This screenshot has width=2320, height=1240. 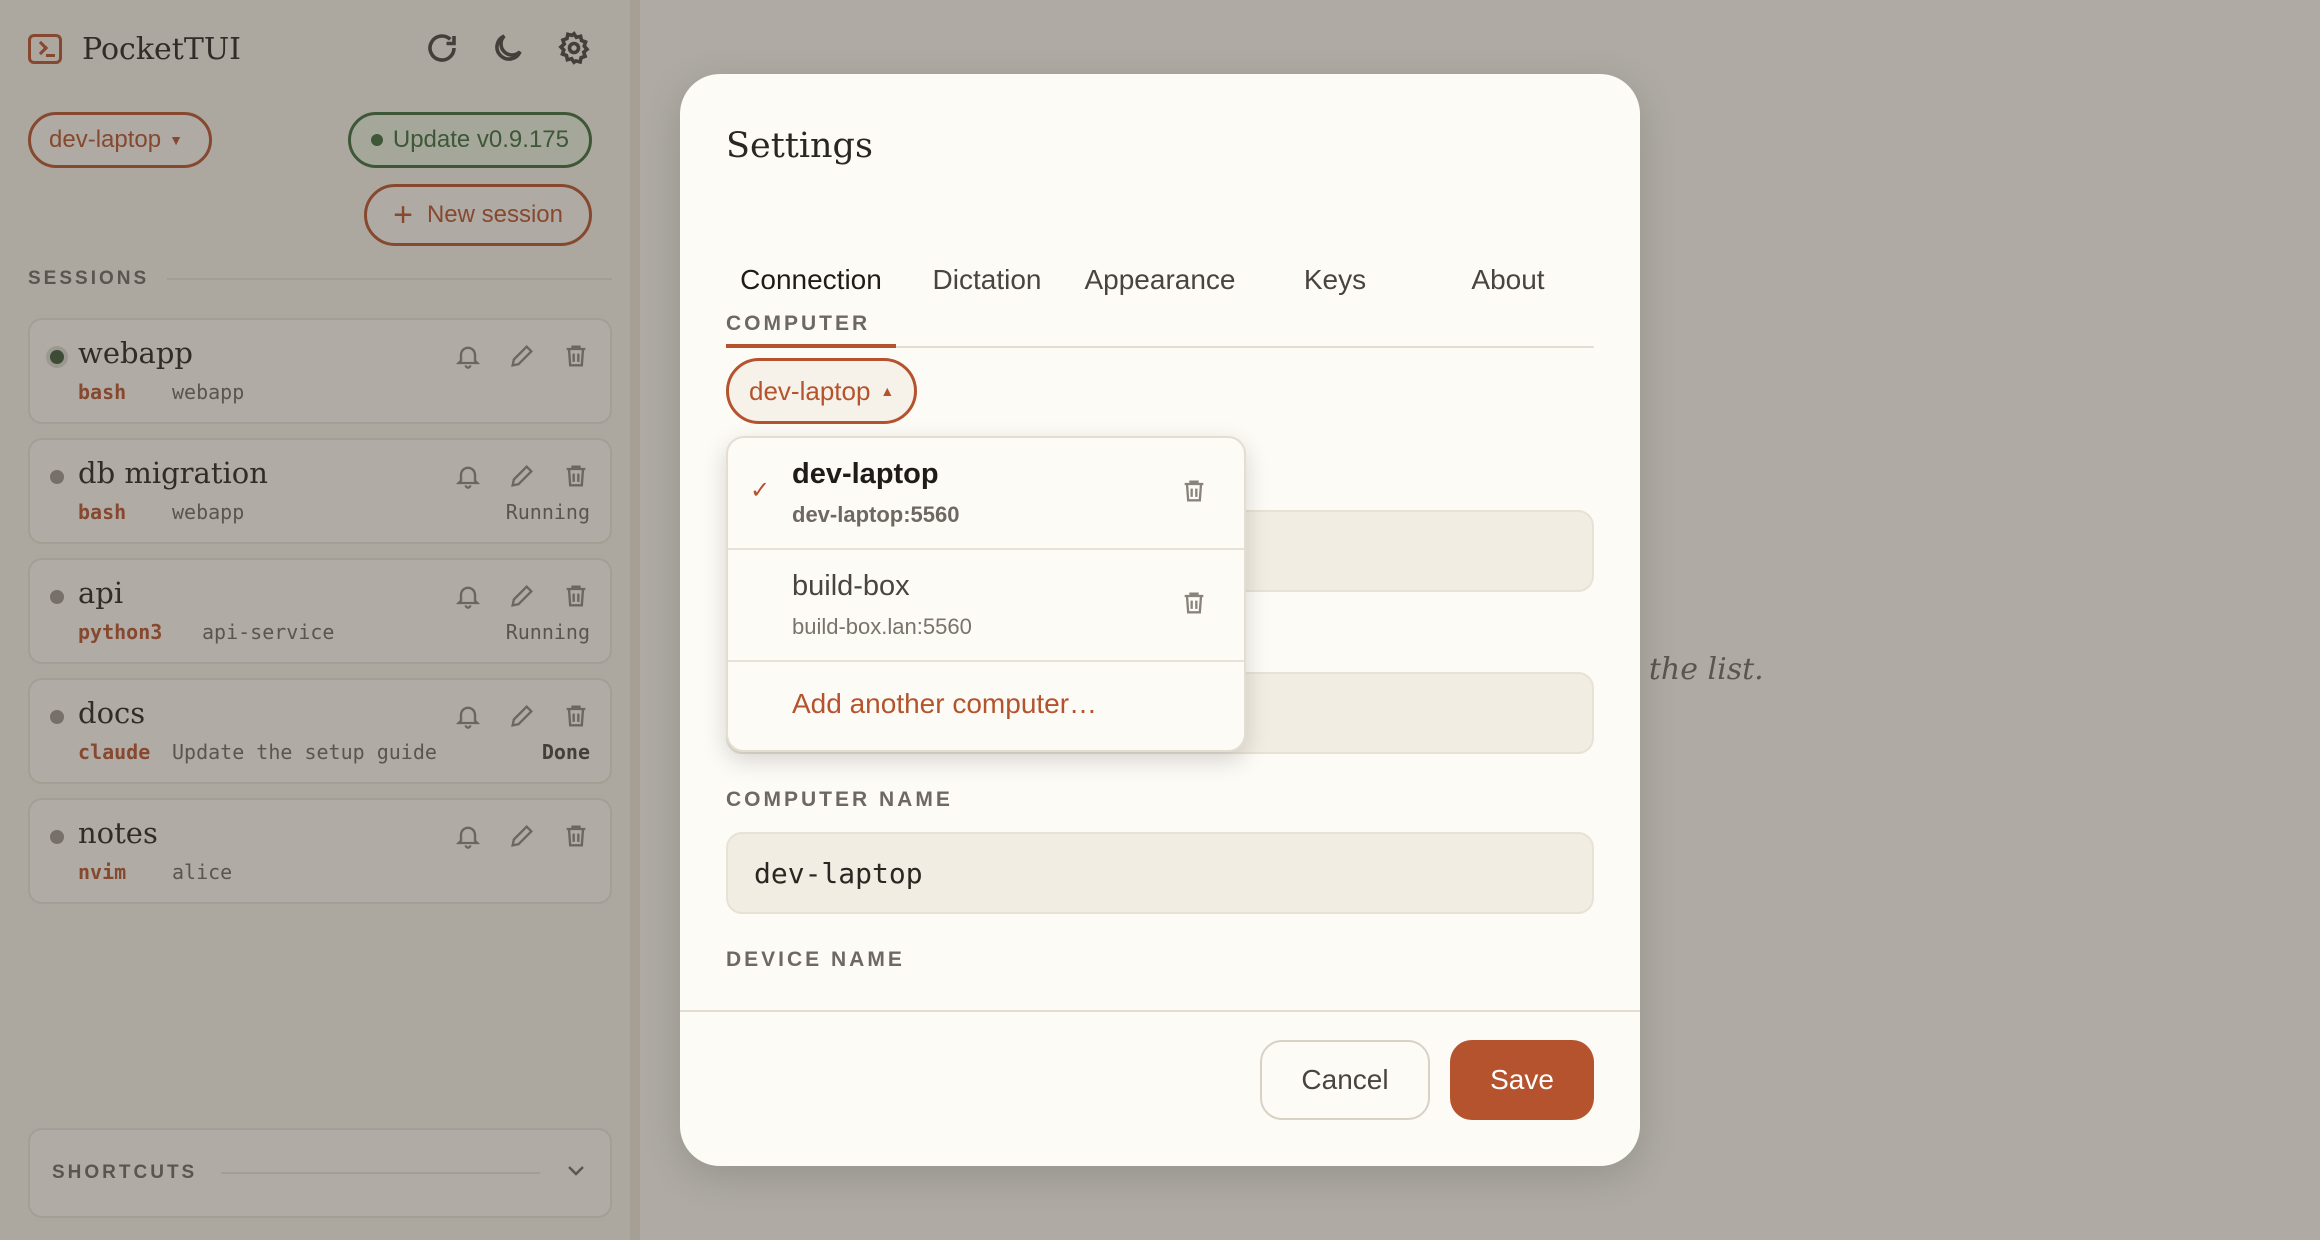 What do you see at coordinates (851, 586) in the screenshot?
I see `dropdown-item-name: build-box` at bounding box center [851, 586].